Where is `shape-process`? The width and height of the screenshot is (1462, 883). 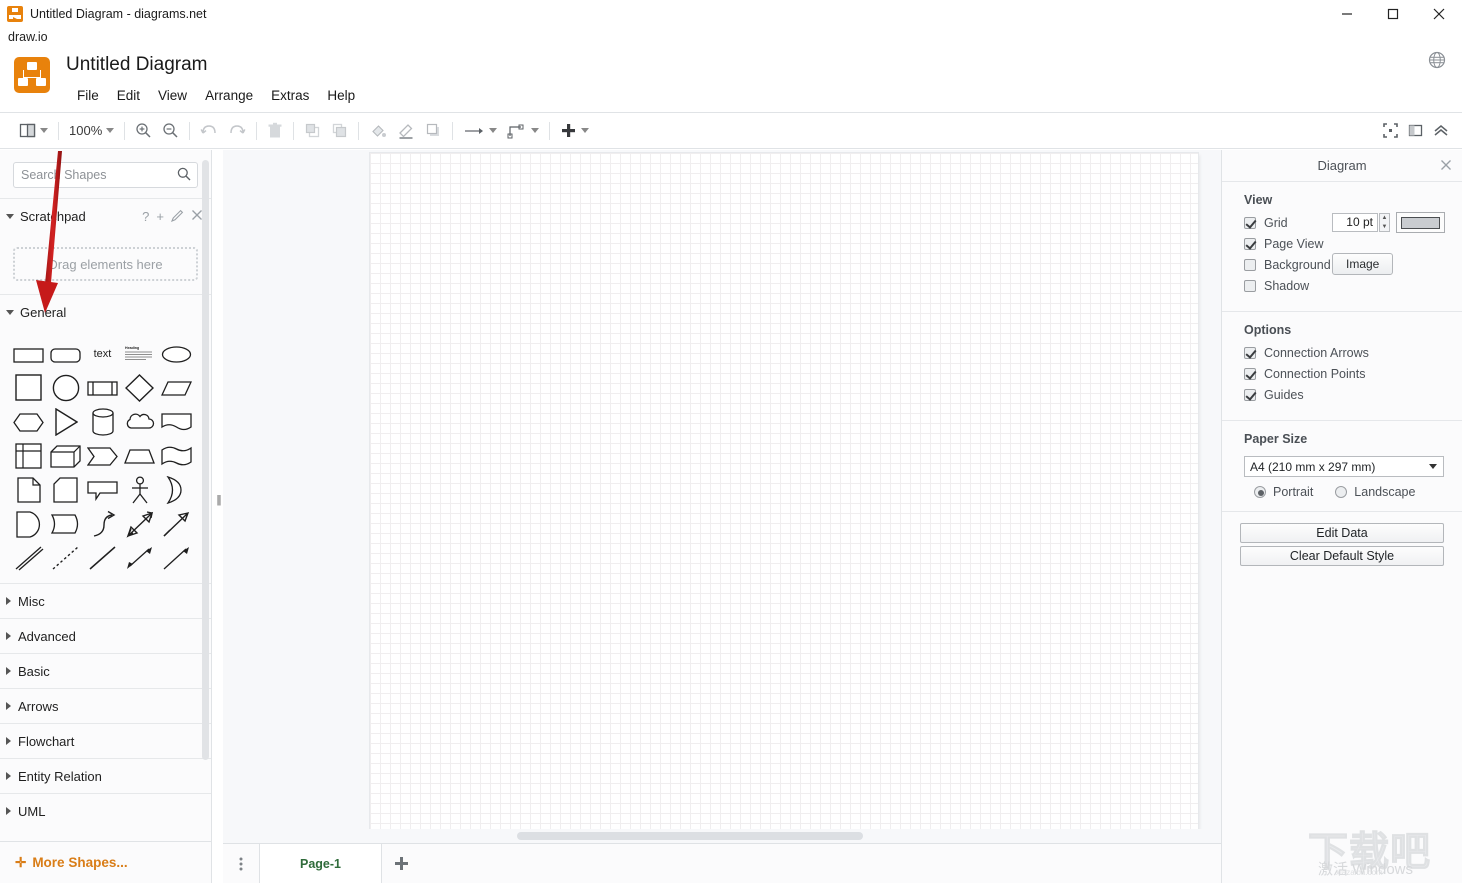 shape-process is located at coordinates (102, 388).